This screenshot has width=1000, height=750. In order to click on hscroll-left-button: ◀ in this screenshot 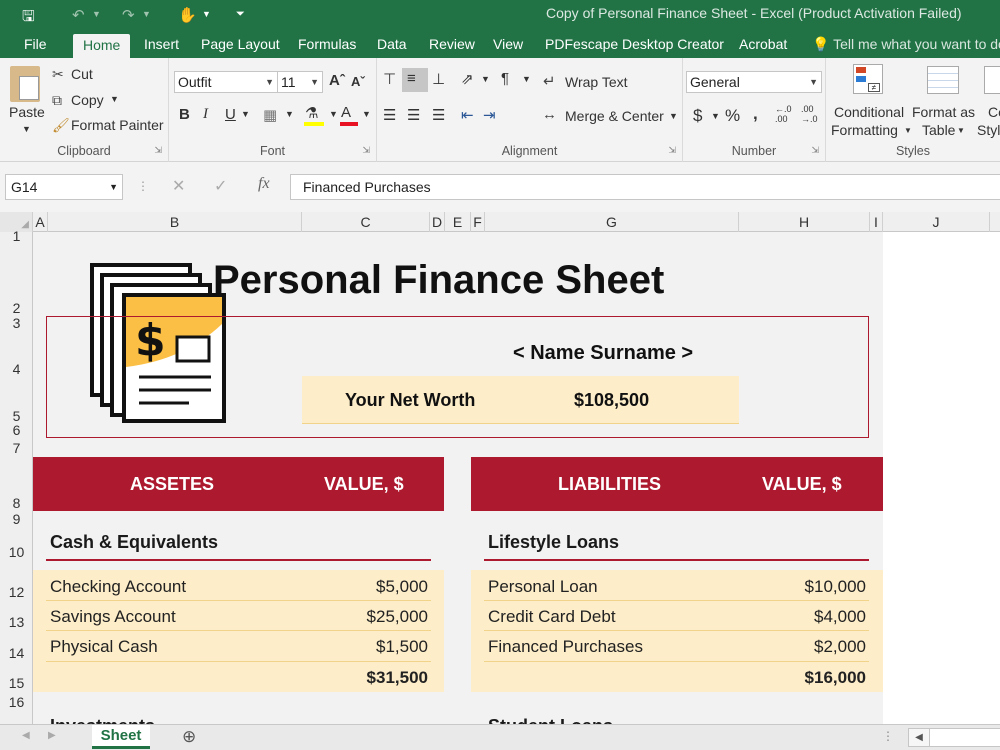, I will do `click(919, 737)`.